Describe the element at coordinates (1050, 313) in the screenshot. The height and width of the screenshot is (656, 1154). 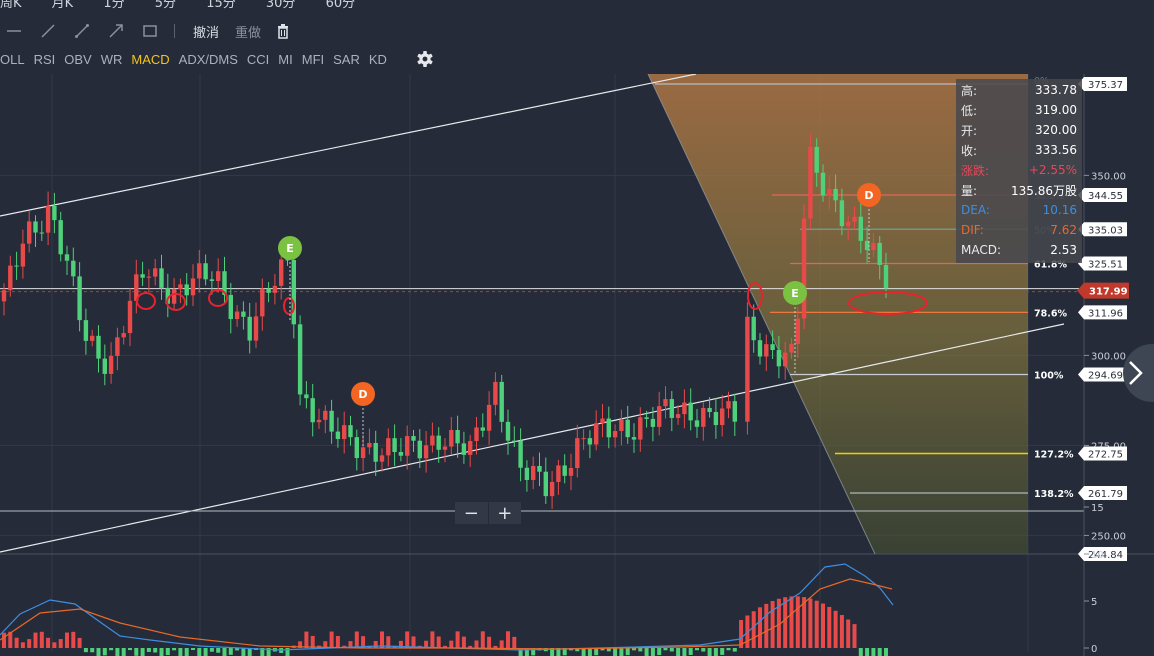
I see `fib-level-label: 78.6%` at that location.